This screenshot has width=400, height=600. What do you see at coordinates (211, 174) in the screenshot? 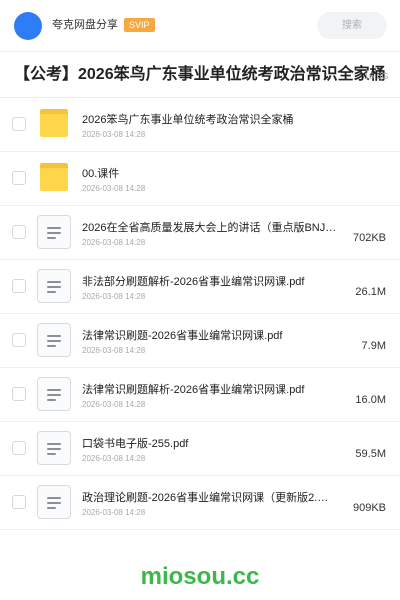
I see `file-name: 00.课件` at bounding box center [211, 174].